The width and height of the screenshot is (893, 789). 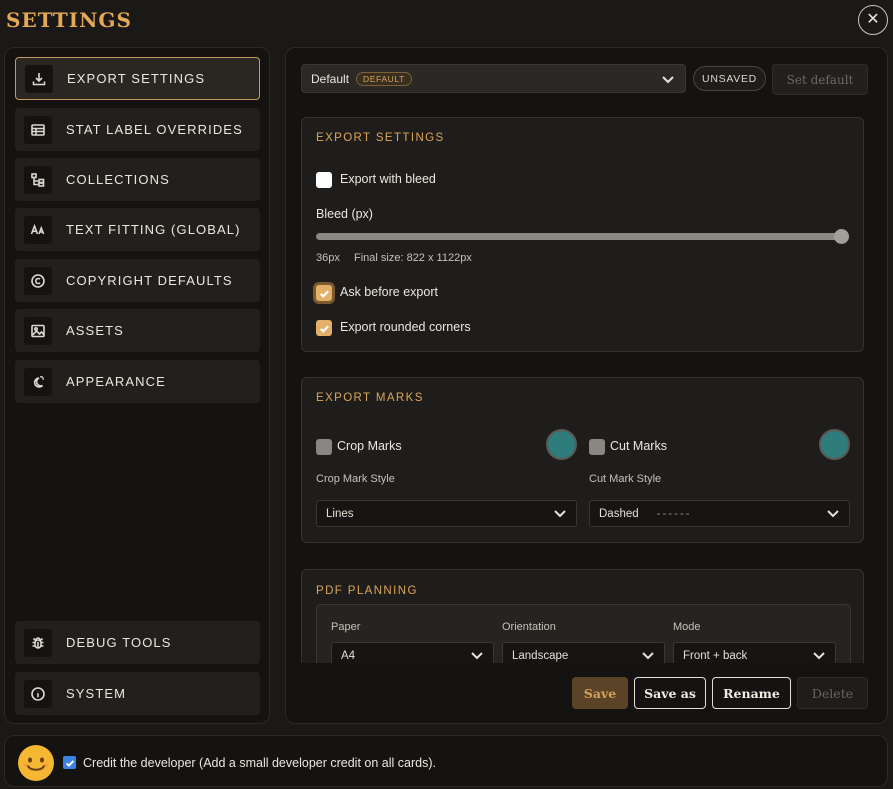 What do you see at coordinates (324, 447) in the screenshot?
I see `crop-marks-checkbox` at bounding box center [324, 447].